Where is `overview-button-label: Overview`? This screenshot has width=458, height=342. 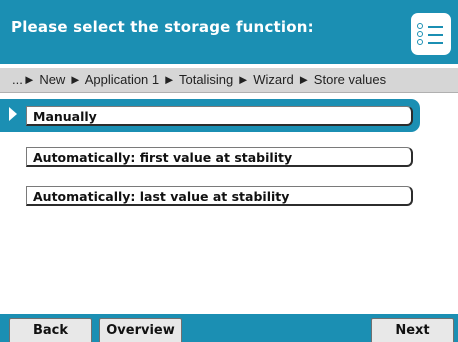 overview-button-label: Overview is located at coordinates (140, 330).